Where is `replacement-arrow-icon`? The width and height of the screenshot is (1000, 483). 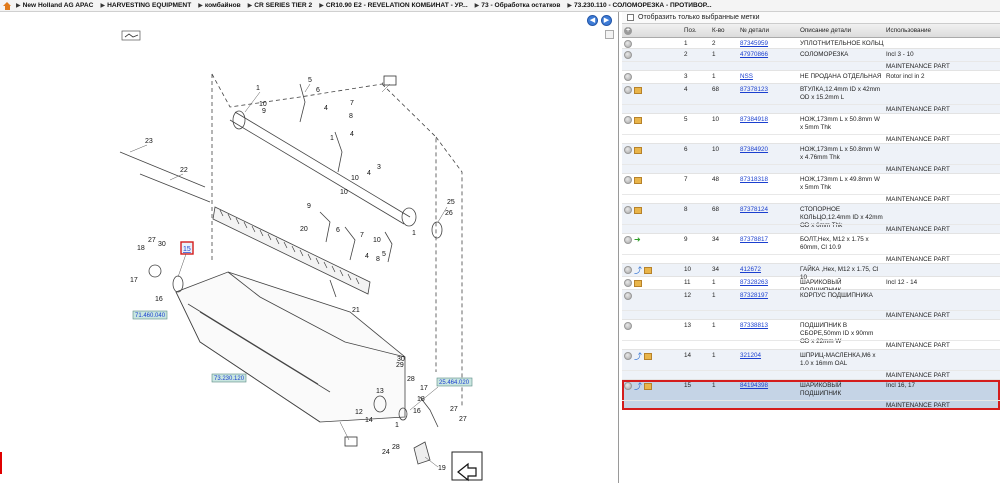 replacement-arrow-icon is located at coordinates (638, 239).